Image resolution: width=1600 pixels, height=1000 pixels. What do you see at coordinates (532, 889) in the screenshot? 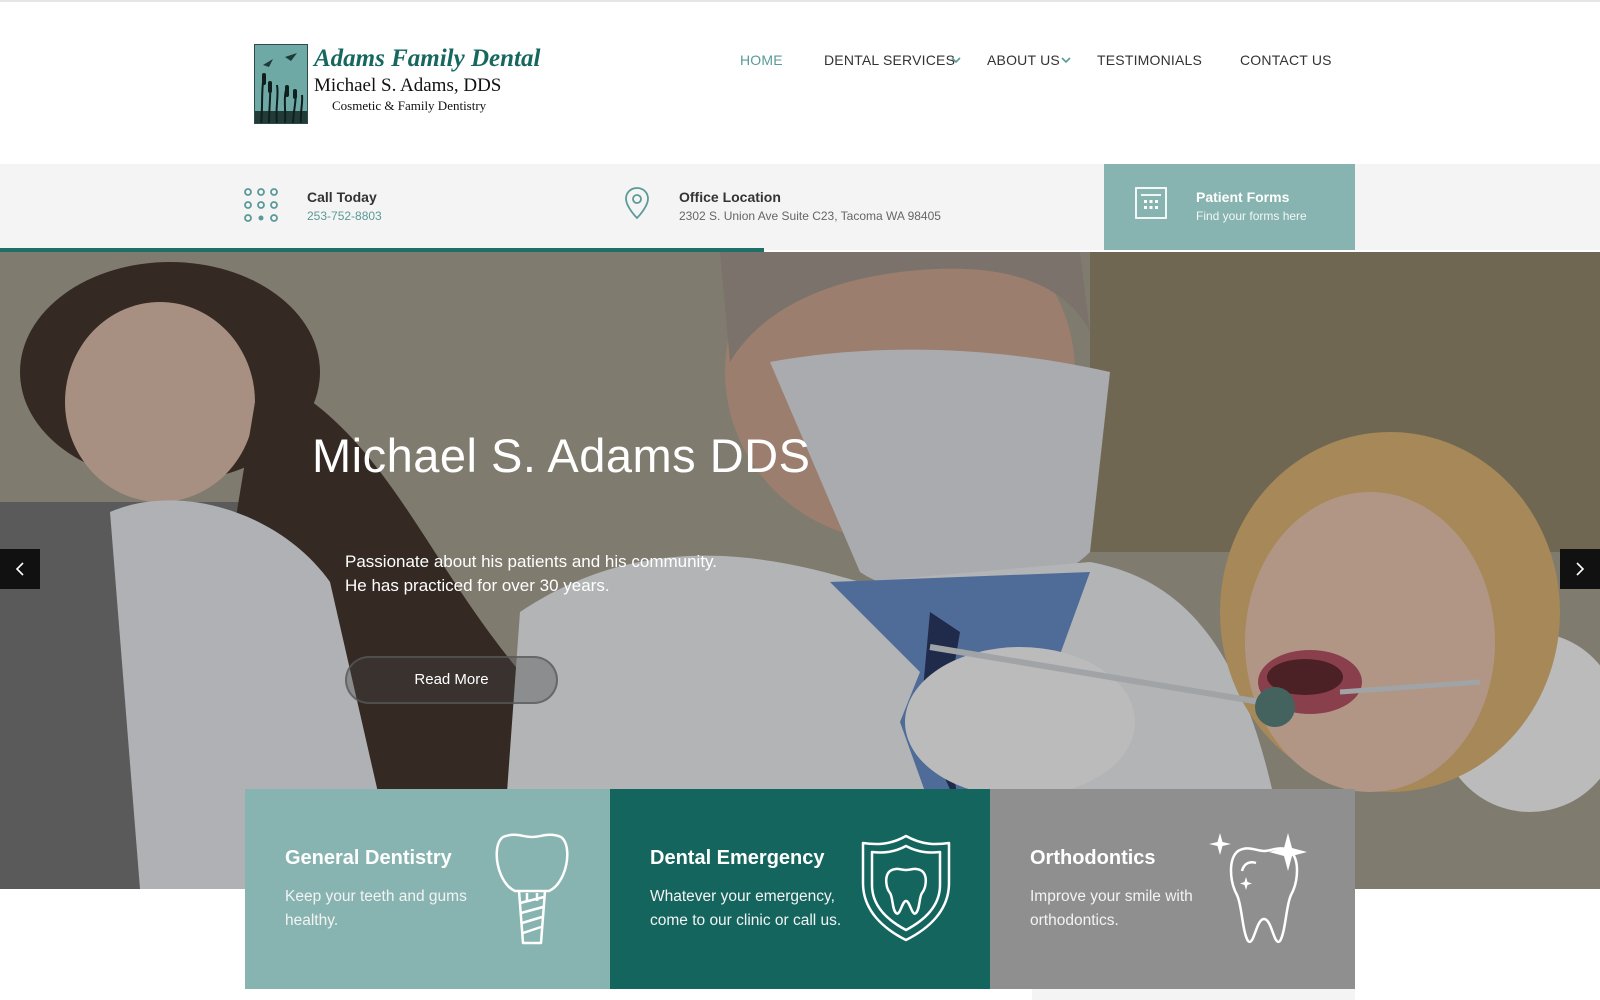
I see `tooth-implant-icon` at bounding box center [532, 889].